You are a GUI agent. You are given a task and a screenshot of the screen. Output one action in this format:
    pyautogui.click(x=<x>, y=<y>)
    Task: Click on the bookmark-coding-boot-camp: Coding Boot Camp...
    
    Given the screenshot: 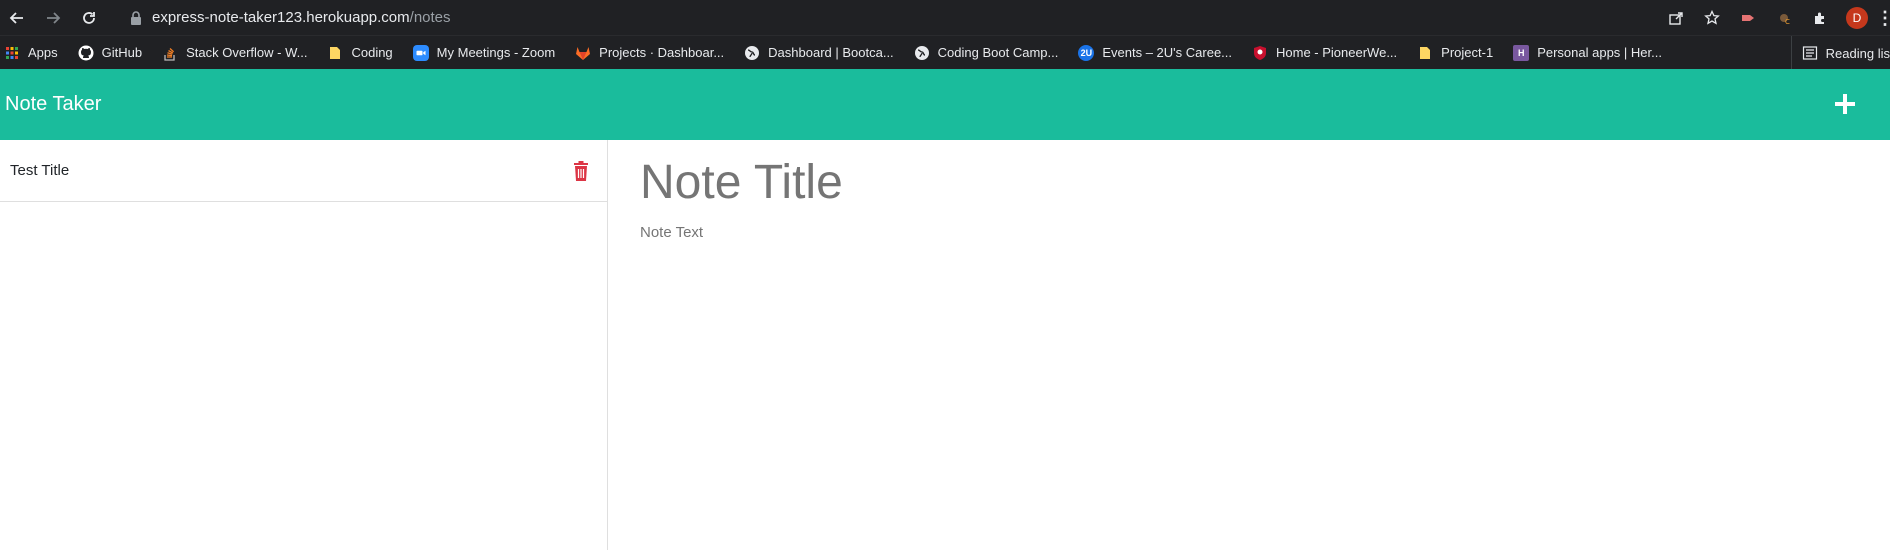 What is the action you would take?
    pyautogui.click(x=986, y=53)
    